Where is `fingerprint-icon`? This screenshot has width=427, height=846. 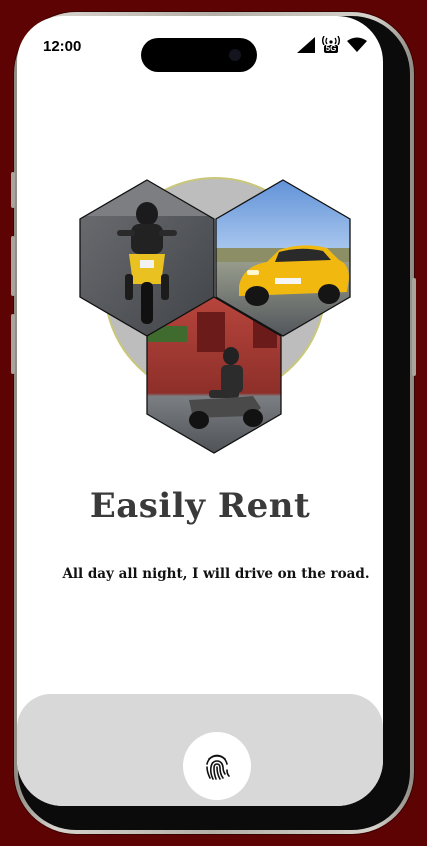 fingerprint-icon is located at coordinates (218, 767).